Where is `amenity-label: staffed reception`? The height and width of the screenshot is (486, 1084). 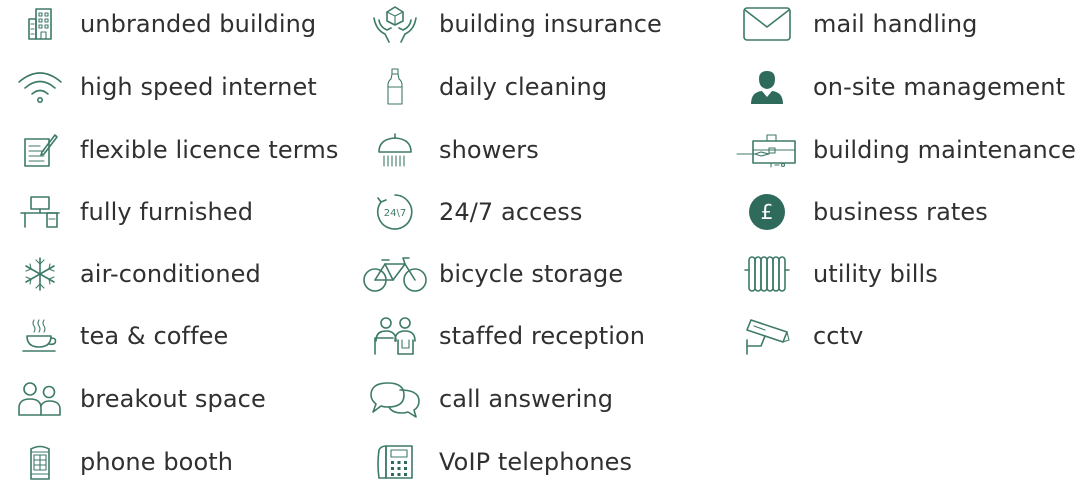 amenity-label: staffed reception is located at coordinates (542, 336).